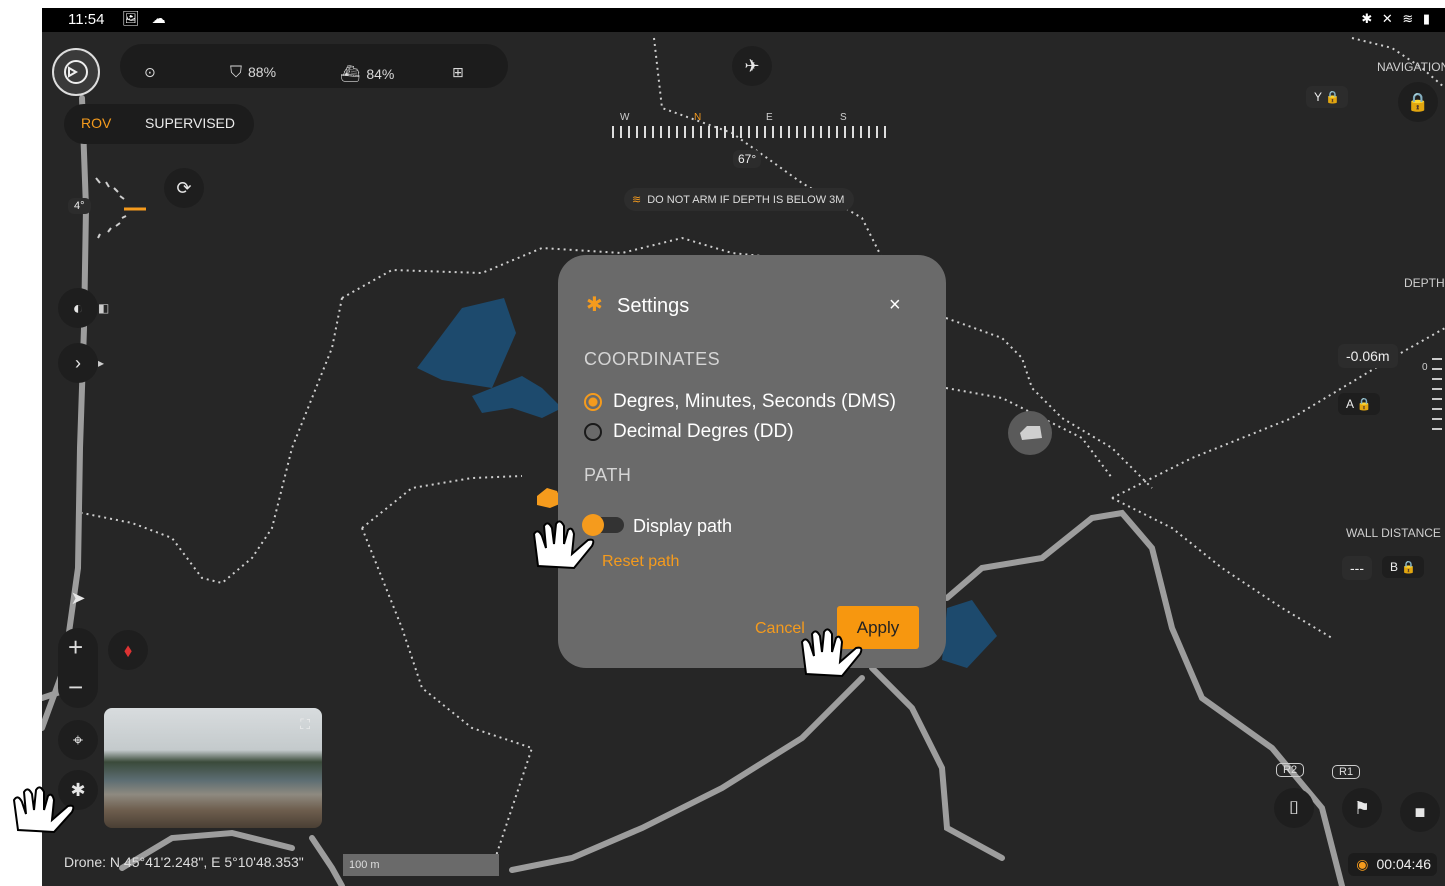  What do you see at coordinates (236, 72) in the screenshot?
I see `drone-battery-icon: ⛉` at bounding box center [236, 72].